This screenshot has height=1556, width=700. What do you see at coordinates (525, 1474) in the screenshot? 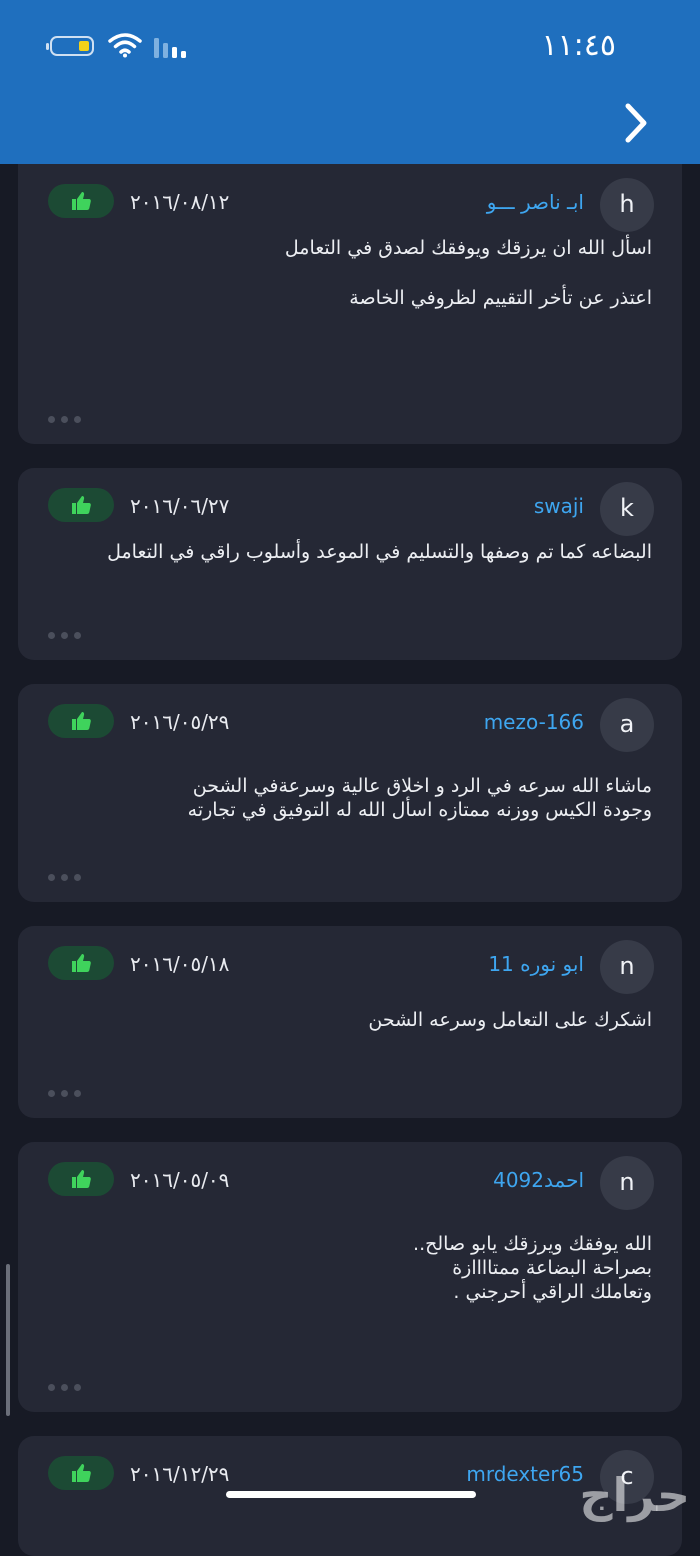
I see `review-username: mrdexter65` at bounding box center [525, 1474].